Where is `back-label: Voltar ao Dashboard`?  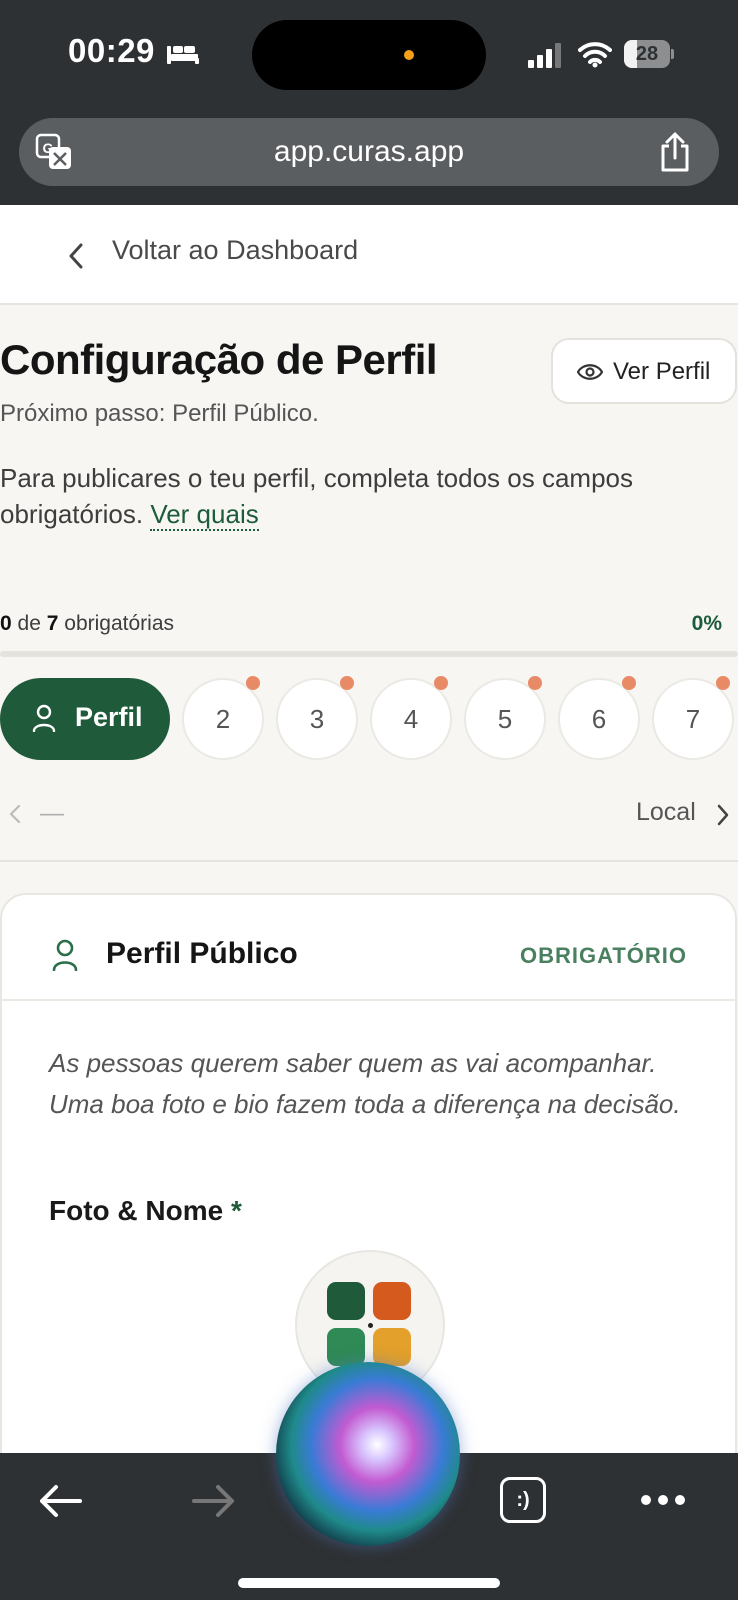 back-label: Voltar ao Dashboard is located at coordinates (235, 250).